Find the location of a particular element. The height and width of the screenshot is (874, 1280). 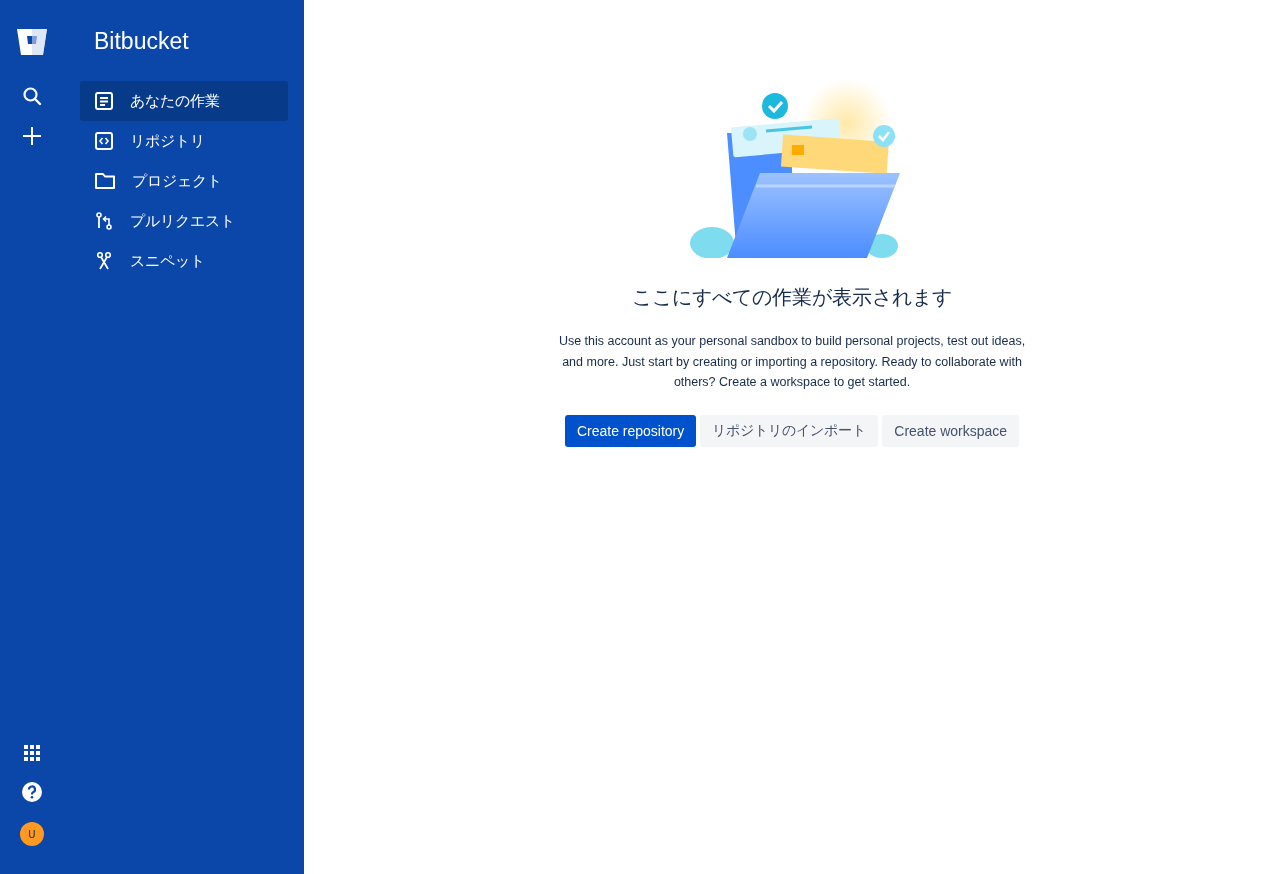

nav-item: スニペット is located at coordinates (184, 261).